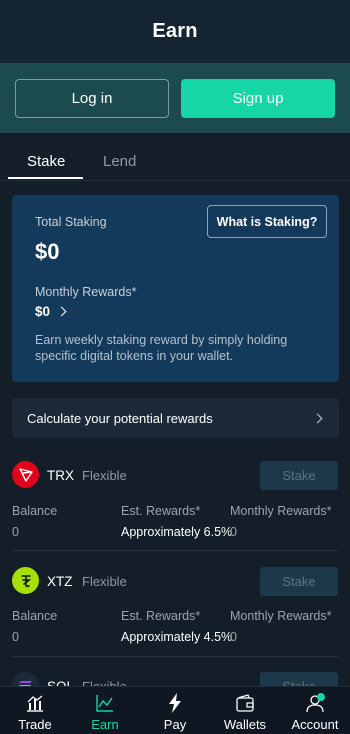  What do you see at coordinates (315, 724) in the screenshot?
I see `nav-label: Account` at bounding box center [315, 724].